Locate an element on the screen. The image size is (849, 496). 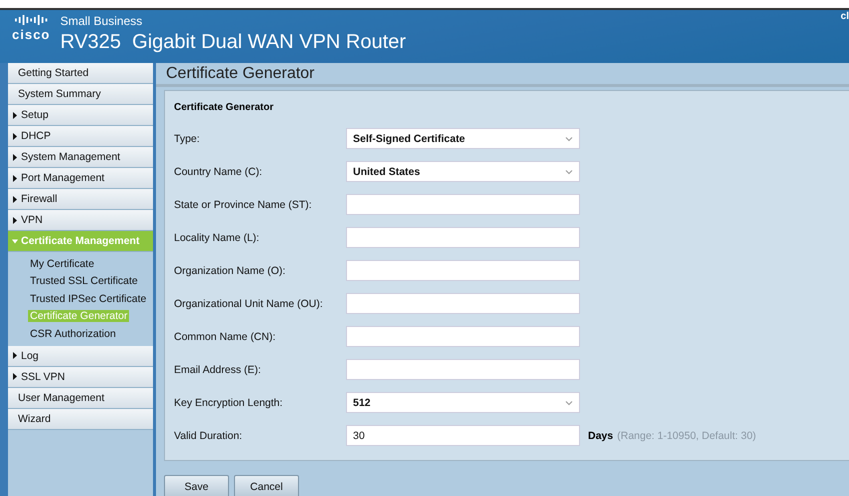
sidebar-item: Setup is located at coordinates (80, 115).